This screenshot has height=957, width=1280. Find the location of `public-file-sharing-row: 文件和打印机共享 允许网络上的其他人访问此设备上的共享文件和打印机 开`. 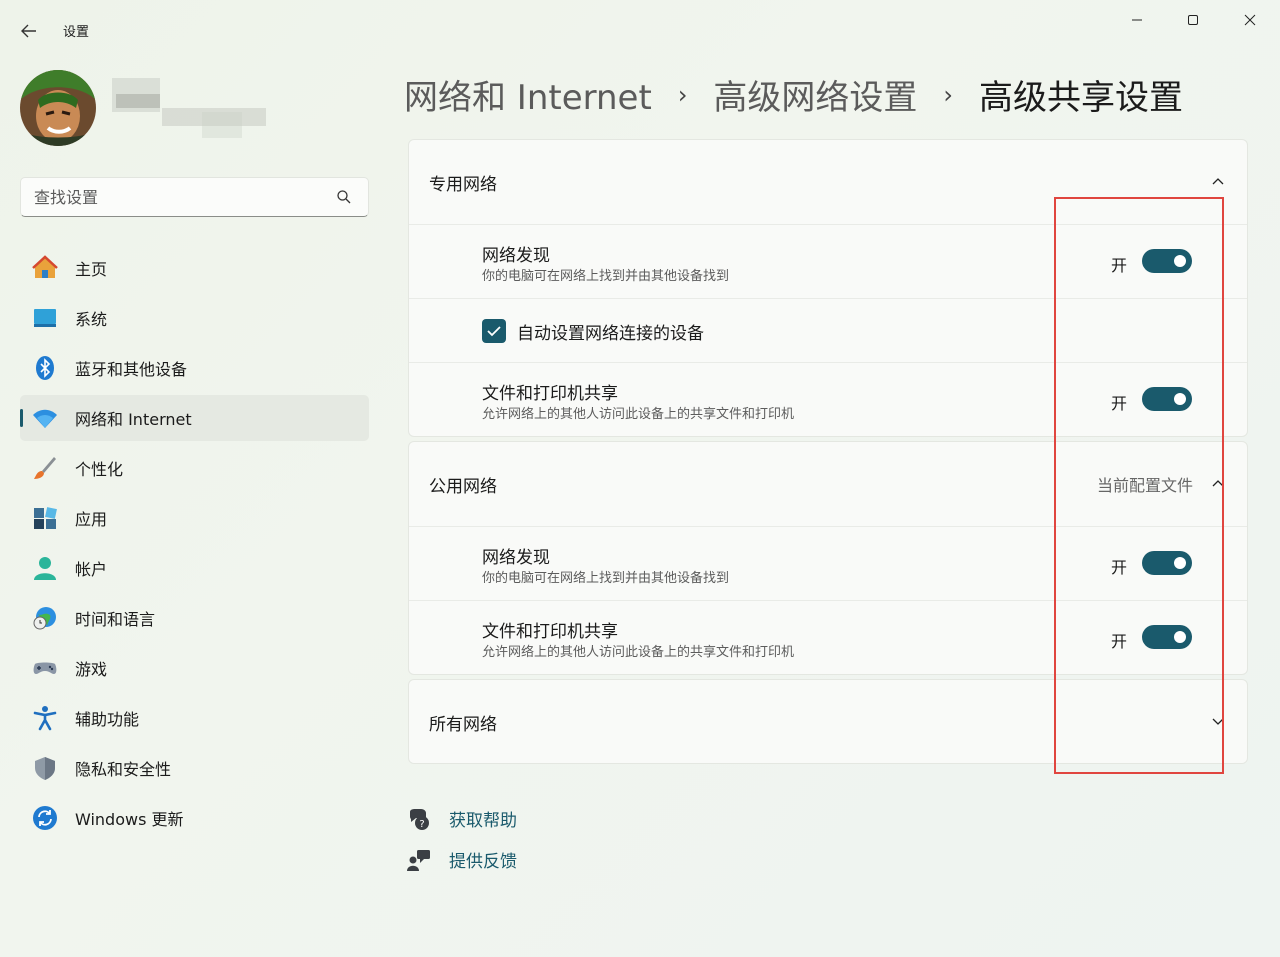

public-file-sharing-row: 文件和打印机共享 允许网络上的其他人访问此设备上的共享文件和打印机 开 is located at coordinates (828, 637).